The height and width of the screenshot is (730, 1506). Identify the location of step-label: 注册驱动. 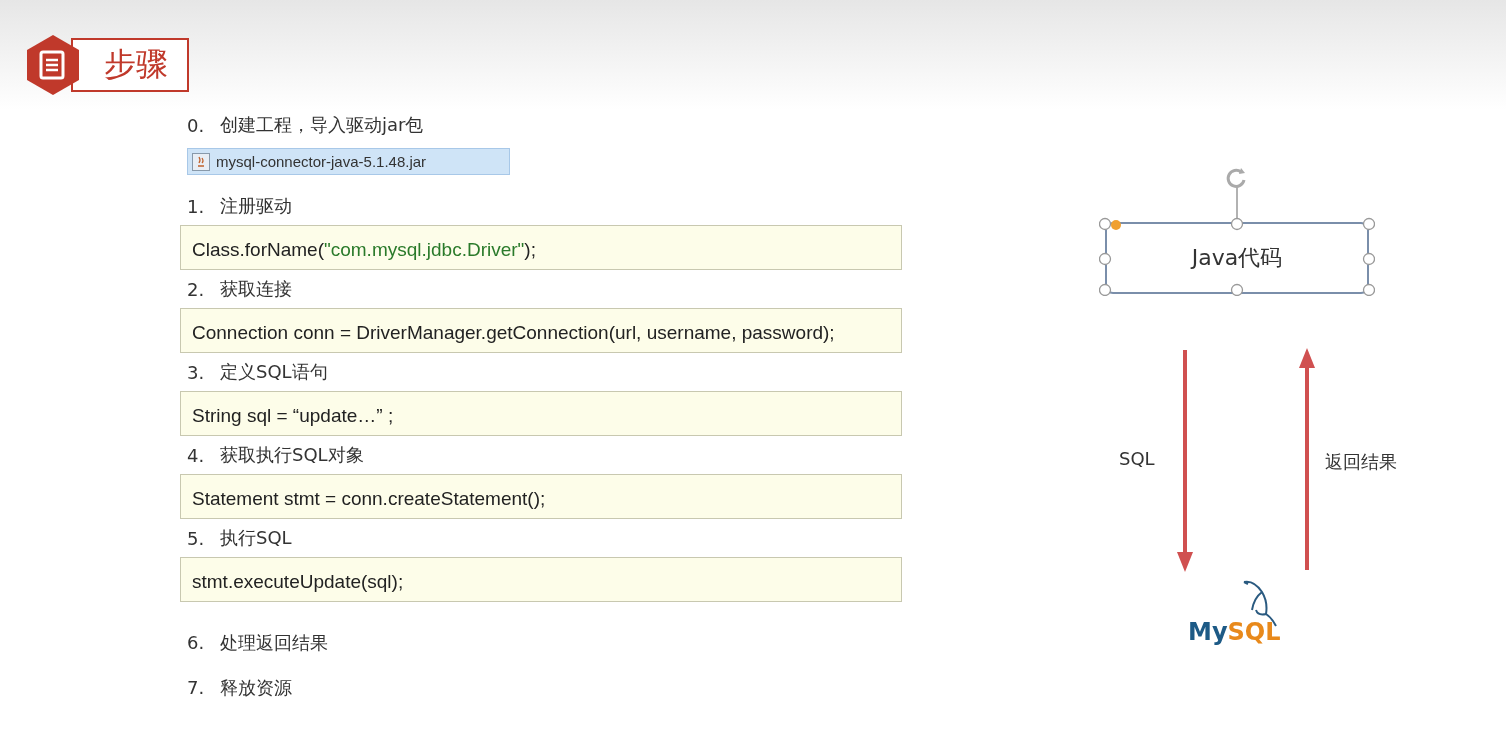
(256, 206).